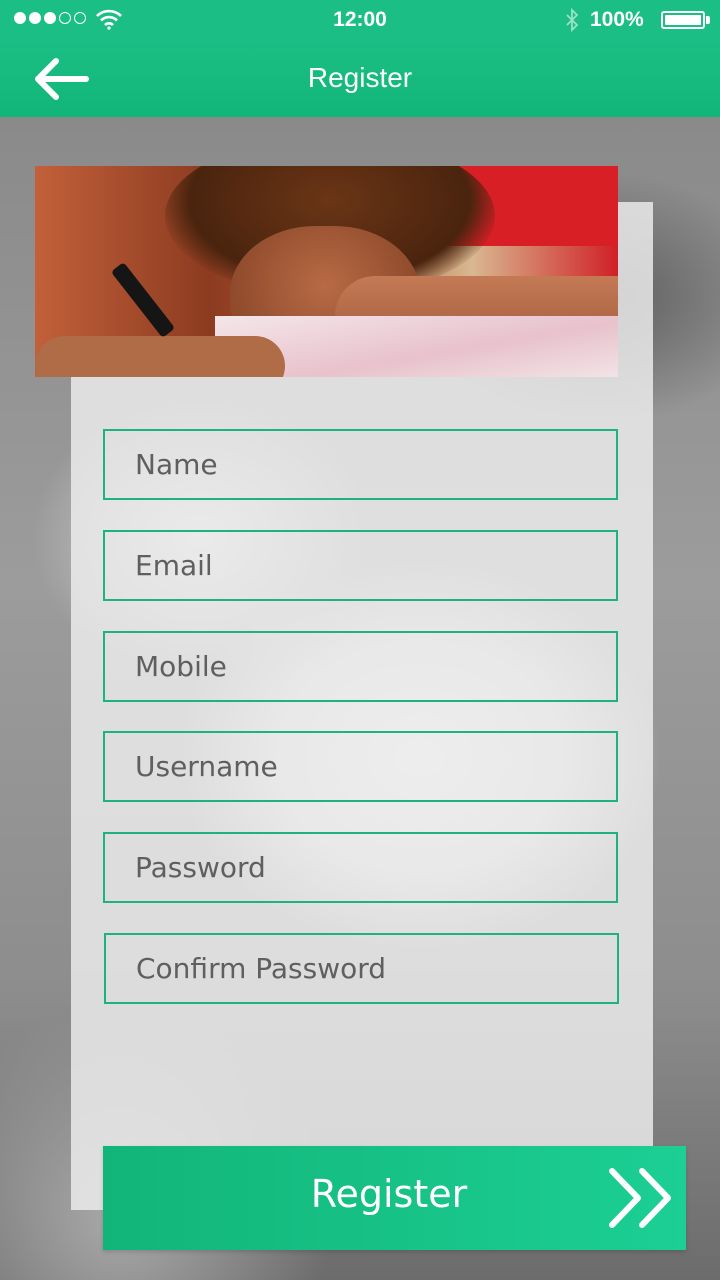  Describe the element at coordinates (360, 565) in the screenshot. I see `email-field` at that location.